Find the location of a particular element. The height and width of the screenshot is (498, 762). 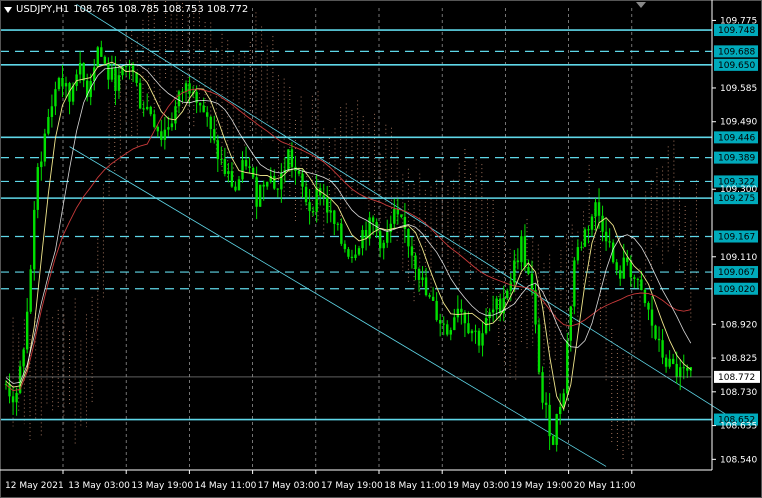

level-label: 109.020 is located at coordinates (736, 290).